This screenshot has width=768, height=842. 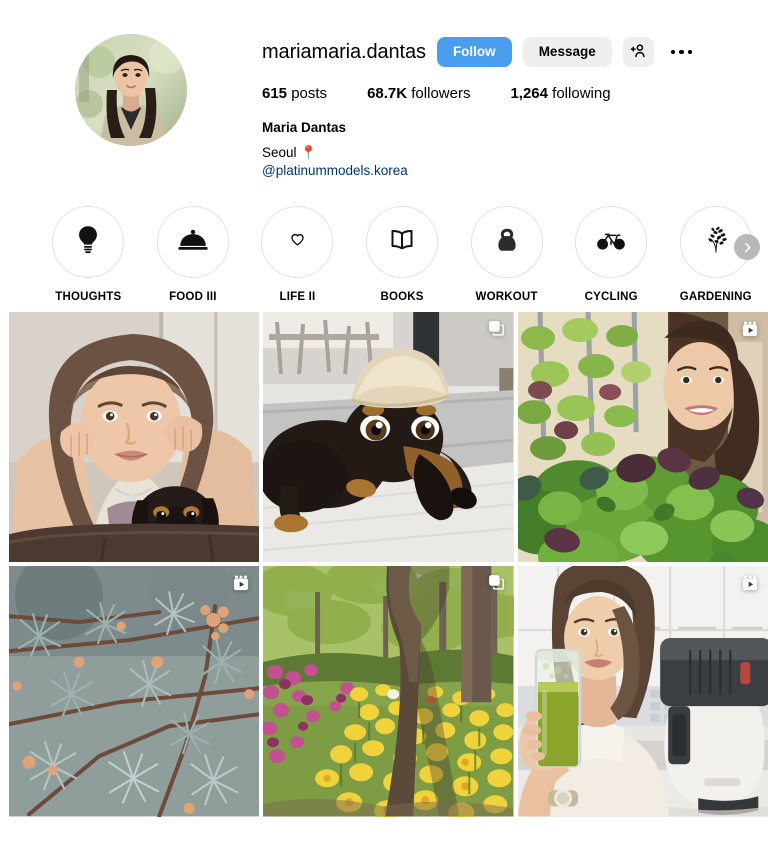 I want to click on highlight-gardening-label: GARDENING, so click(x=715, y=297).